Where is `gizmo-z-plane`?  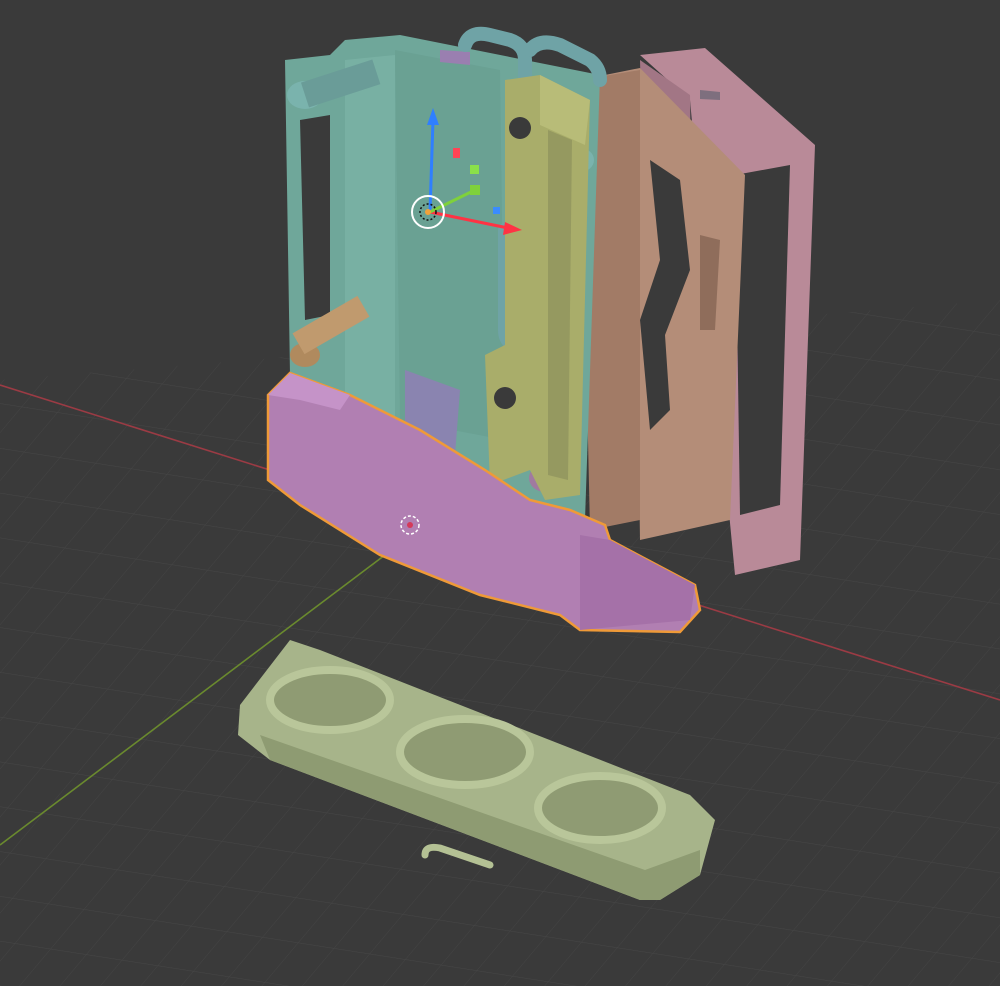
gizmo-z-plane is located at coordinates (496, 210).